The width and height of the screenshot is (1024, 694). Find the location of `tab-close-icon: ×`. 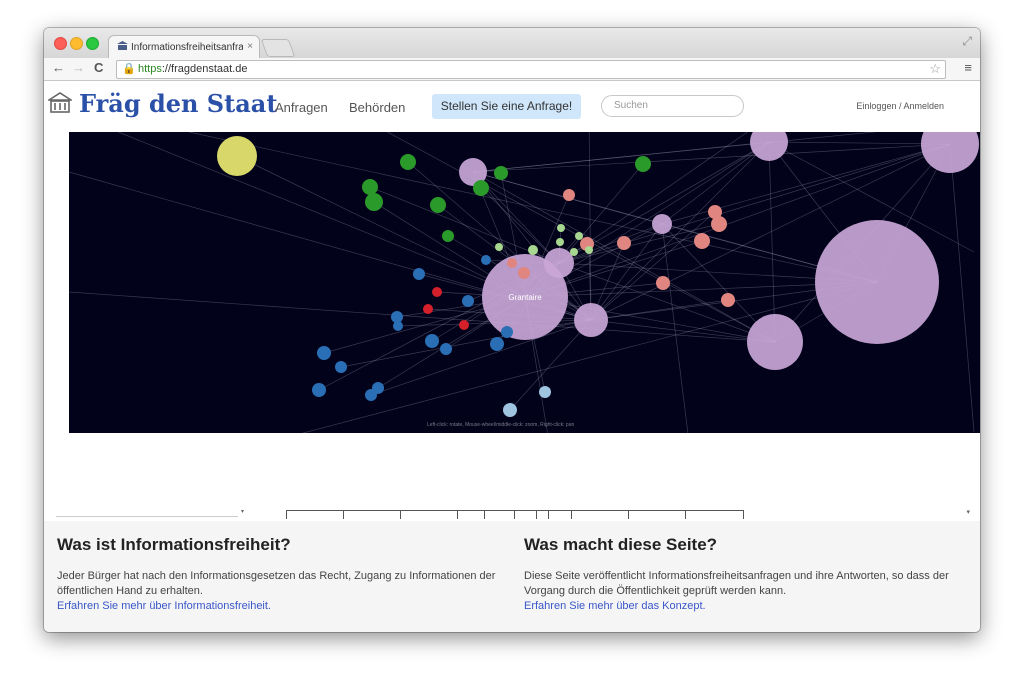

tab-close-icon: × is located at coordinates (250, 46).